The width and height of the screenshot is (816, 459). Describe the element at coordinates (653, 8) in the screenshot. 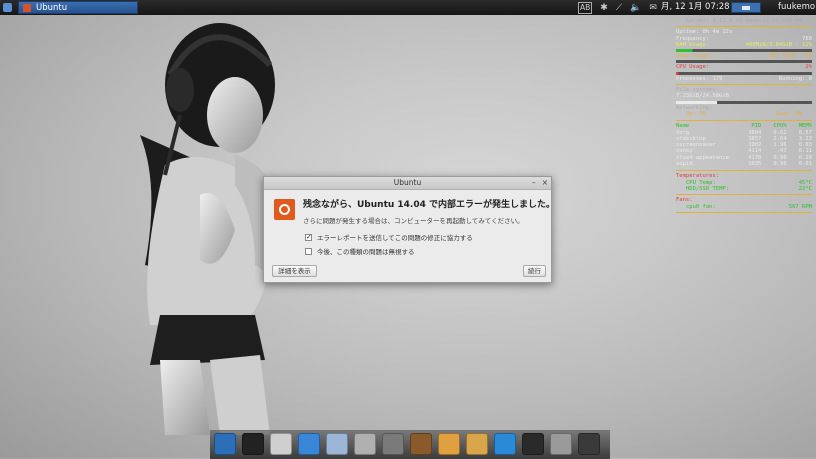

I see `mail-icon: ✉` at that location.